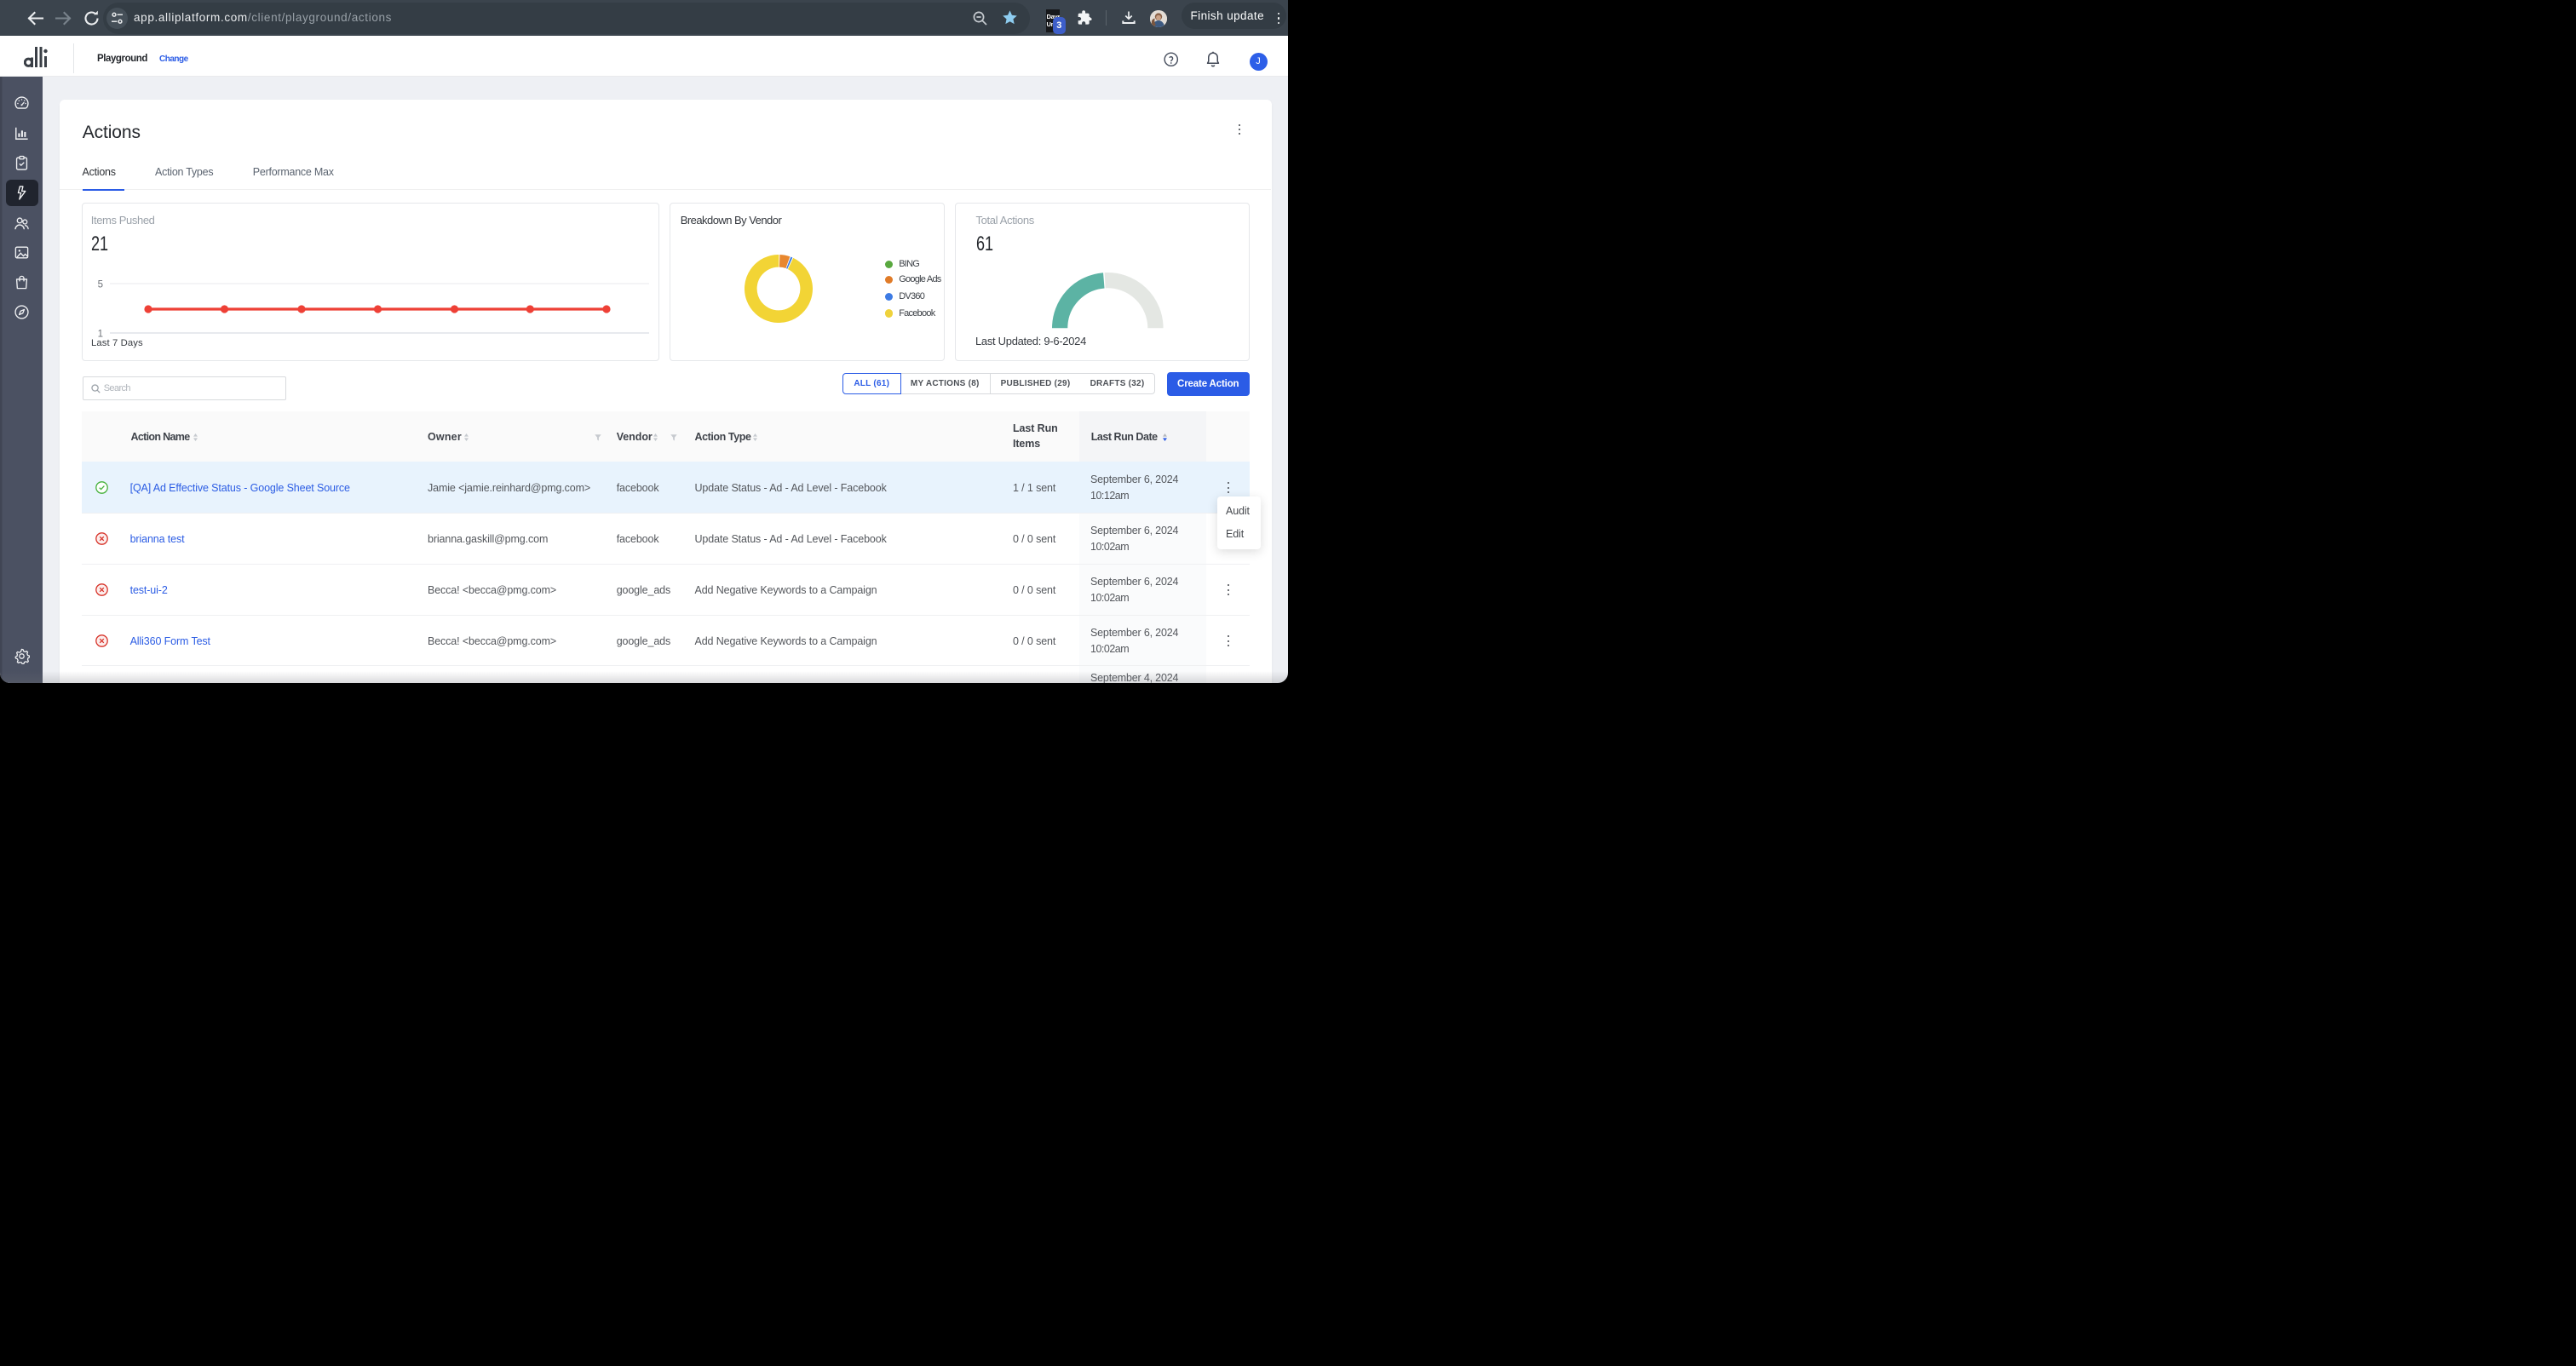 The width and height of the screenshot is (2576, 1366). Describe the element at coordinates (100, 285) in the screenshot. I see `svg-text: 5` at that location.